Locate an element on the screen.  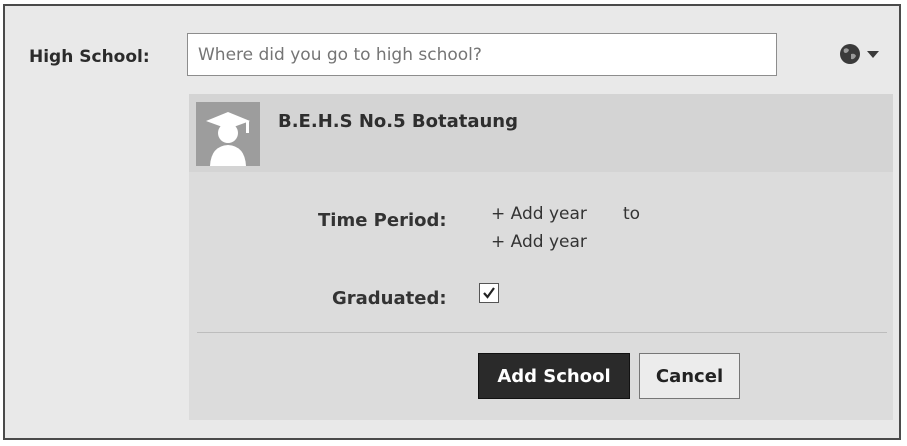
add-start-year-link: + Add year is located at coordinates (539, 214).